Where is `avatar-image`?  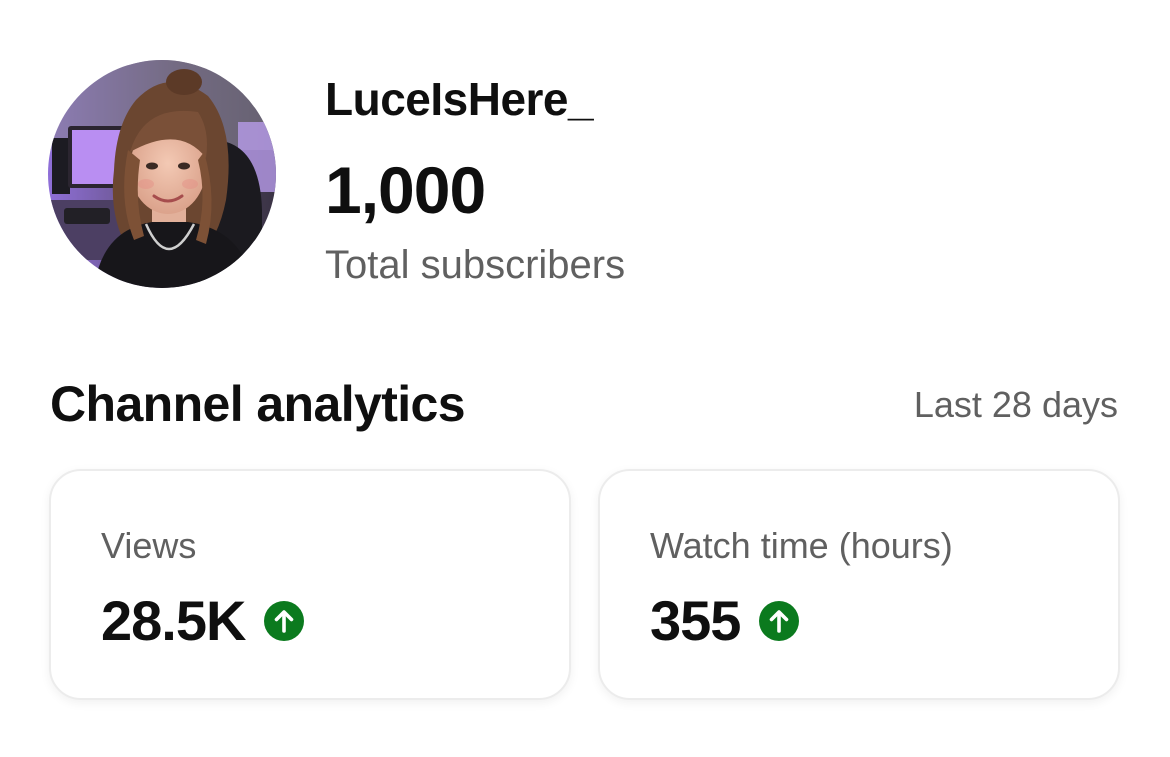
avatar-image is located at coordinates (162, 174).